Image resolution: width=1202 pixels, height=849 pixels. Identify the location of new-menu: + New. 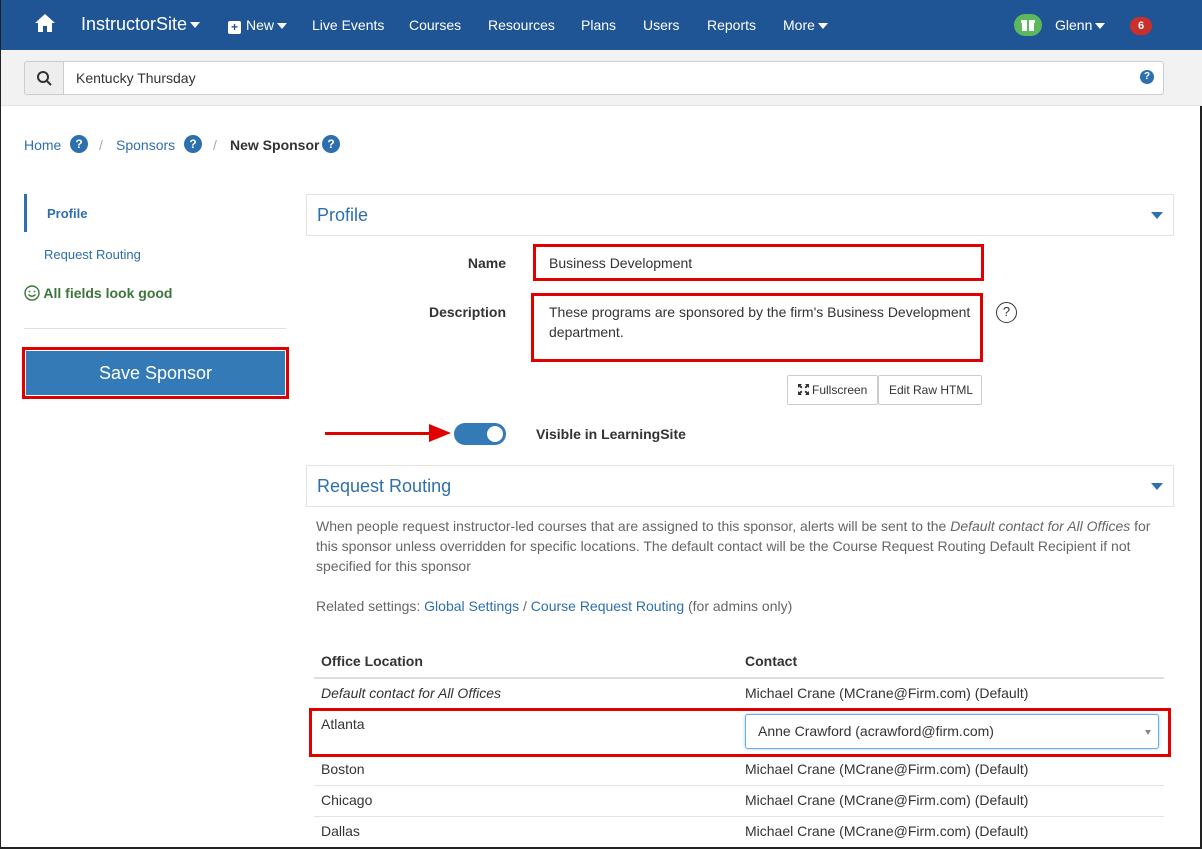
(258, 25).